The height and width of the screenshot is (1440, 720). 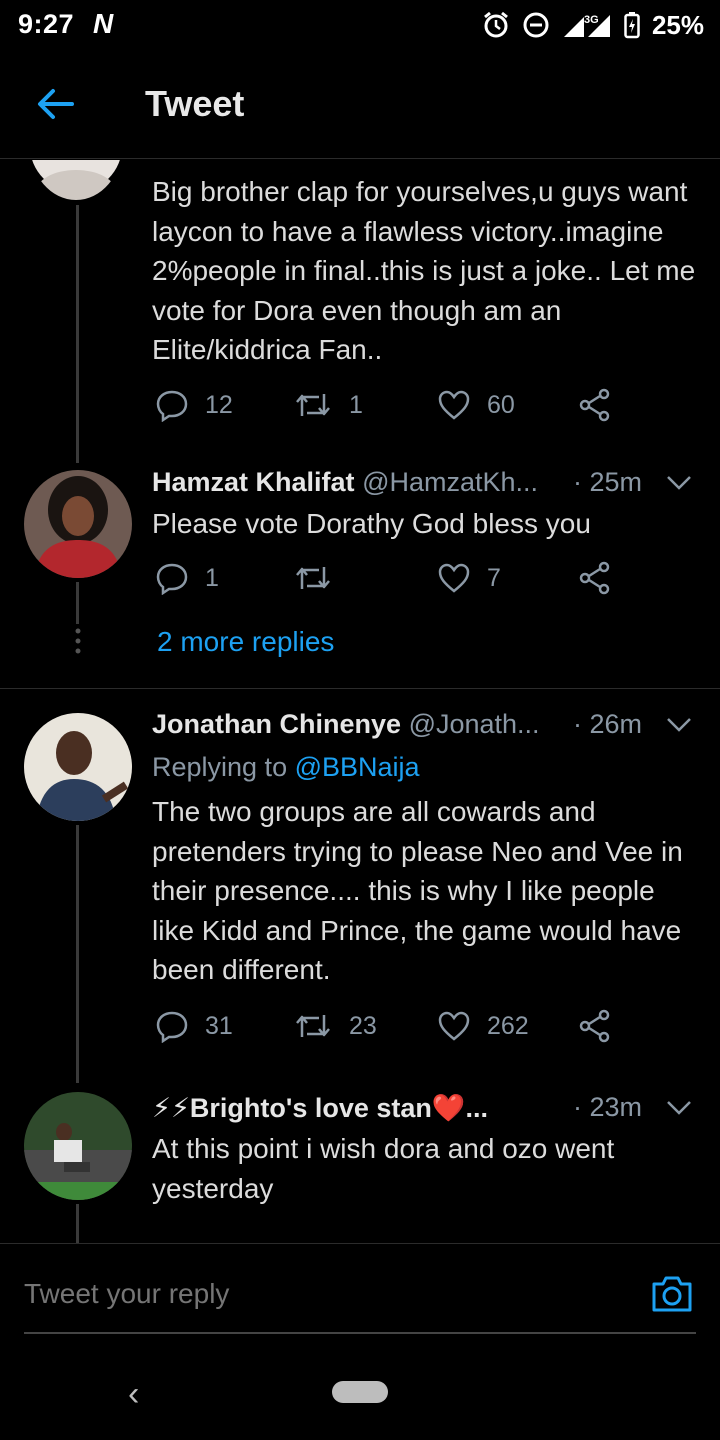 I want to click on thread-dots-icon, so click(x=78, y=641).